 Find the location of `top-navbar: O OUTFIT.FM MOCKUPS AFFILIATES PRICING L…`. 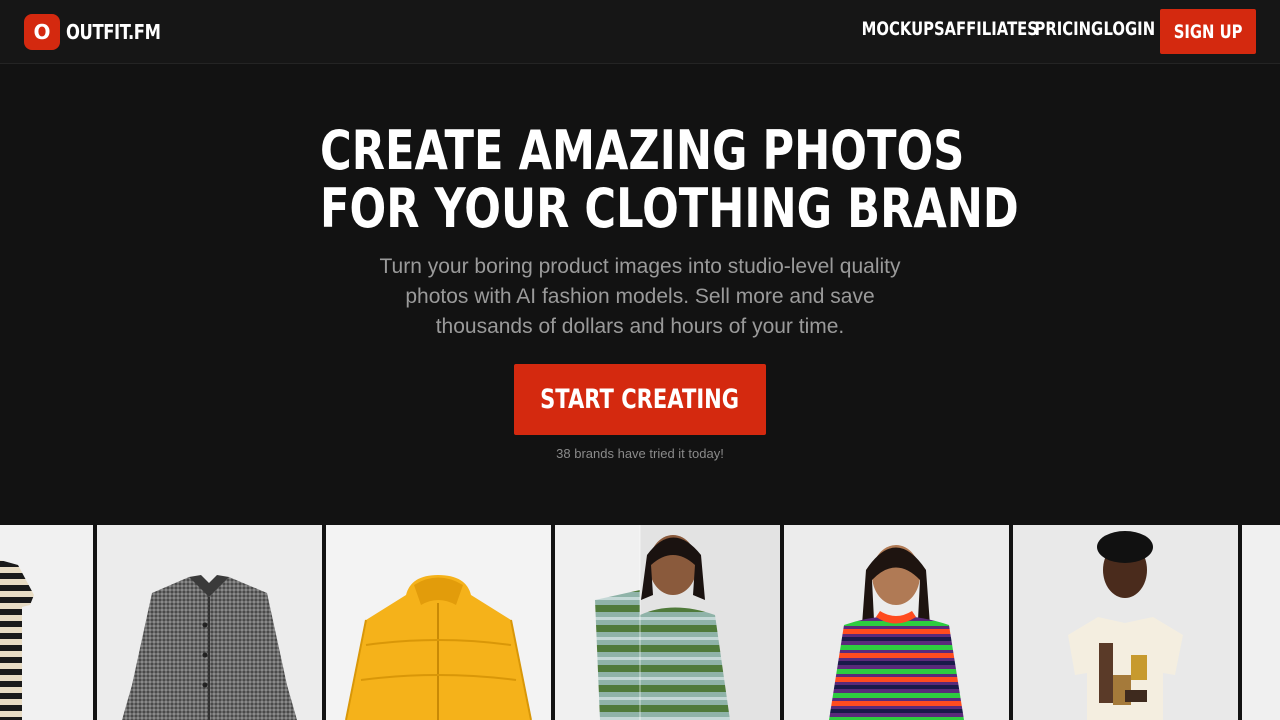

top-navbar: O OUTFIT.FM MOCKUPS AFFILIATES PRICING L… is located at coordinates (640, 32).